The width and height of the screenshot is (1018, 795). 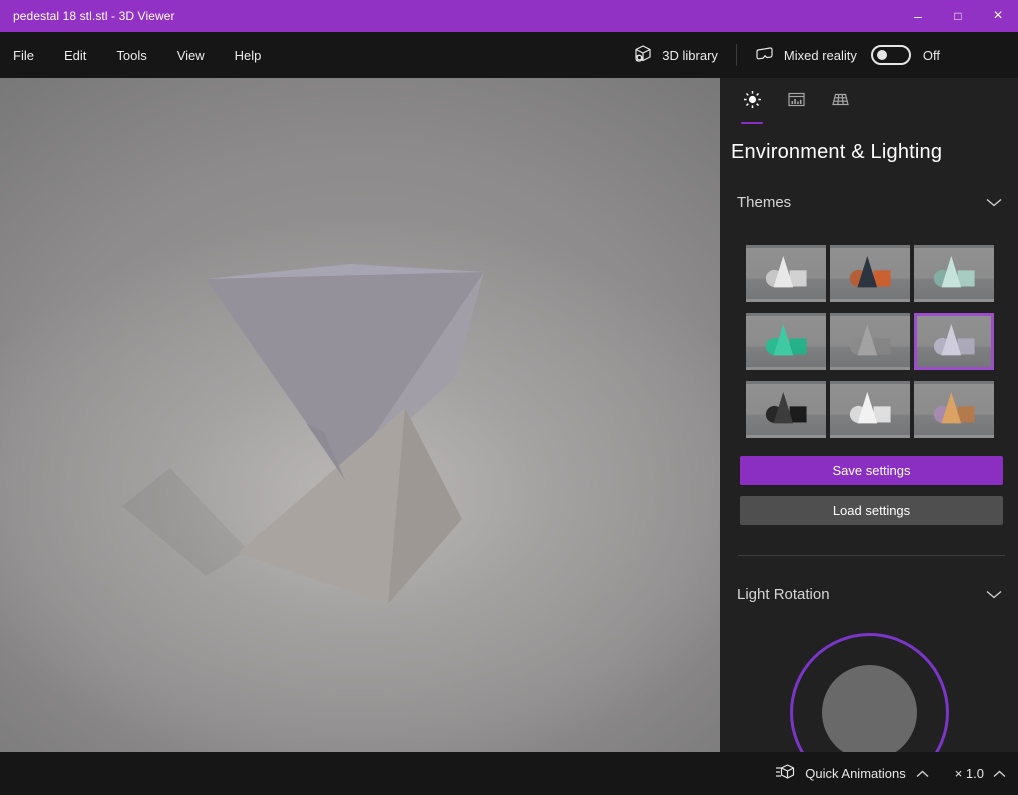 What do you see at coordinates (869, 101) in the screenshot?
I see `panel-tabs` at bounding box center [869, 101].